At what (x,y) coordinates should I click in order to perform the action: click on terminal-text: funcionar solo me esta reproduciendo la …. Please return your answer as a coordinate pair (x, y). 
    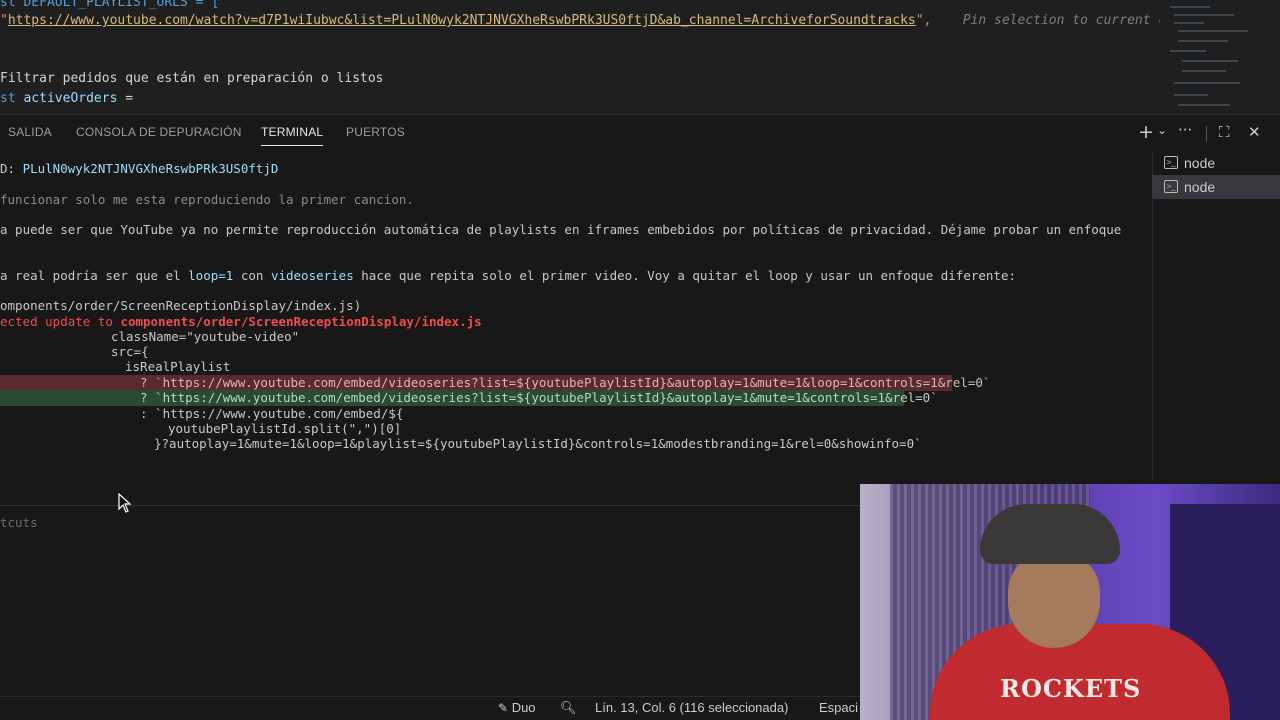
    Looking at the image, I should click on (207, 199).